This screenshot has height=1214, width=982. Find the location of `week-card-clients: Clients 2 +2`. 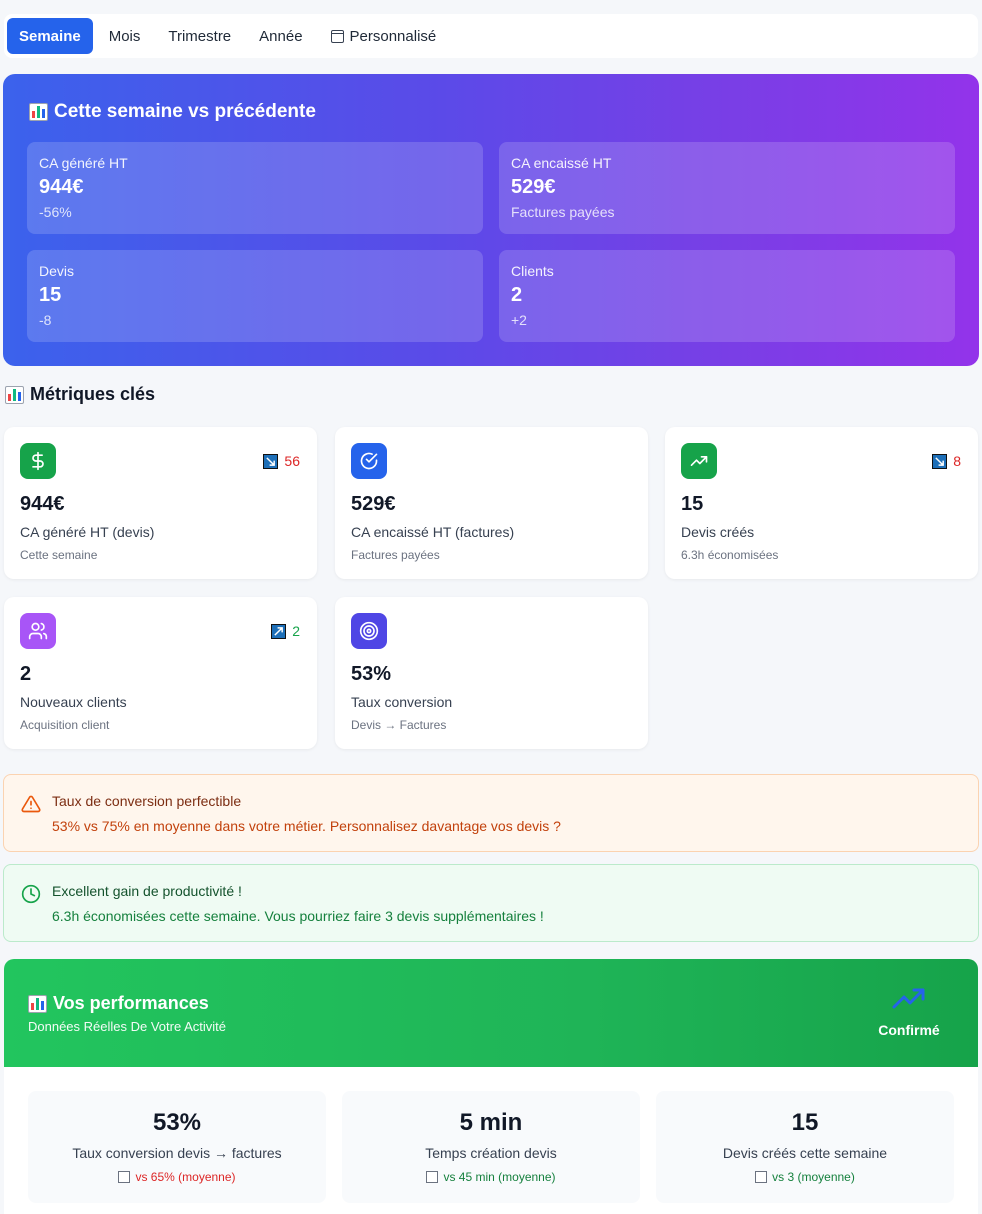

week-card-clients: Clients 2 +2 is located at coordinates (727, 296).